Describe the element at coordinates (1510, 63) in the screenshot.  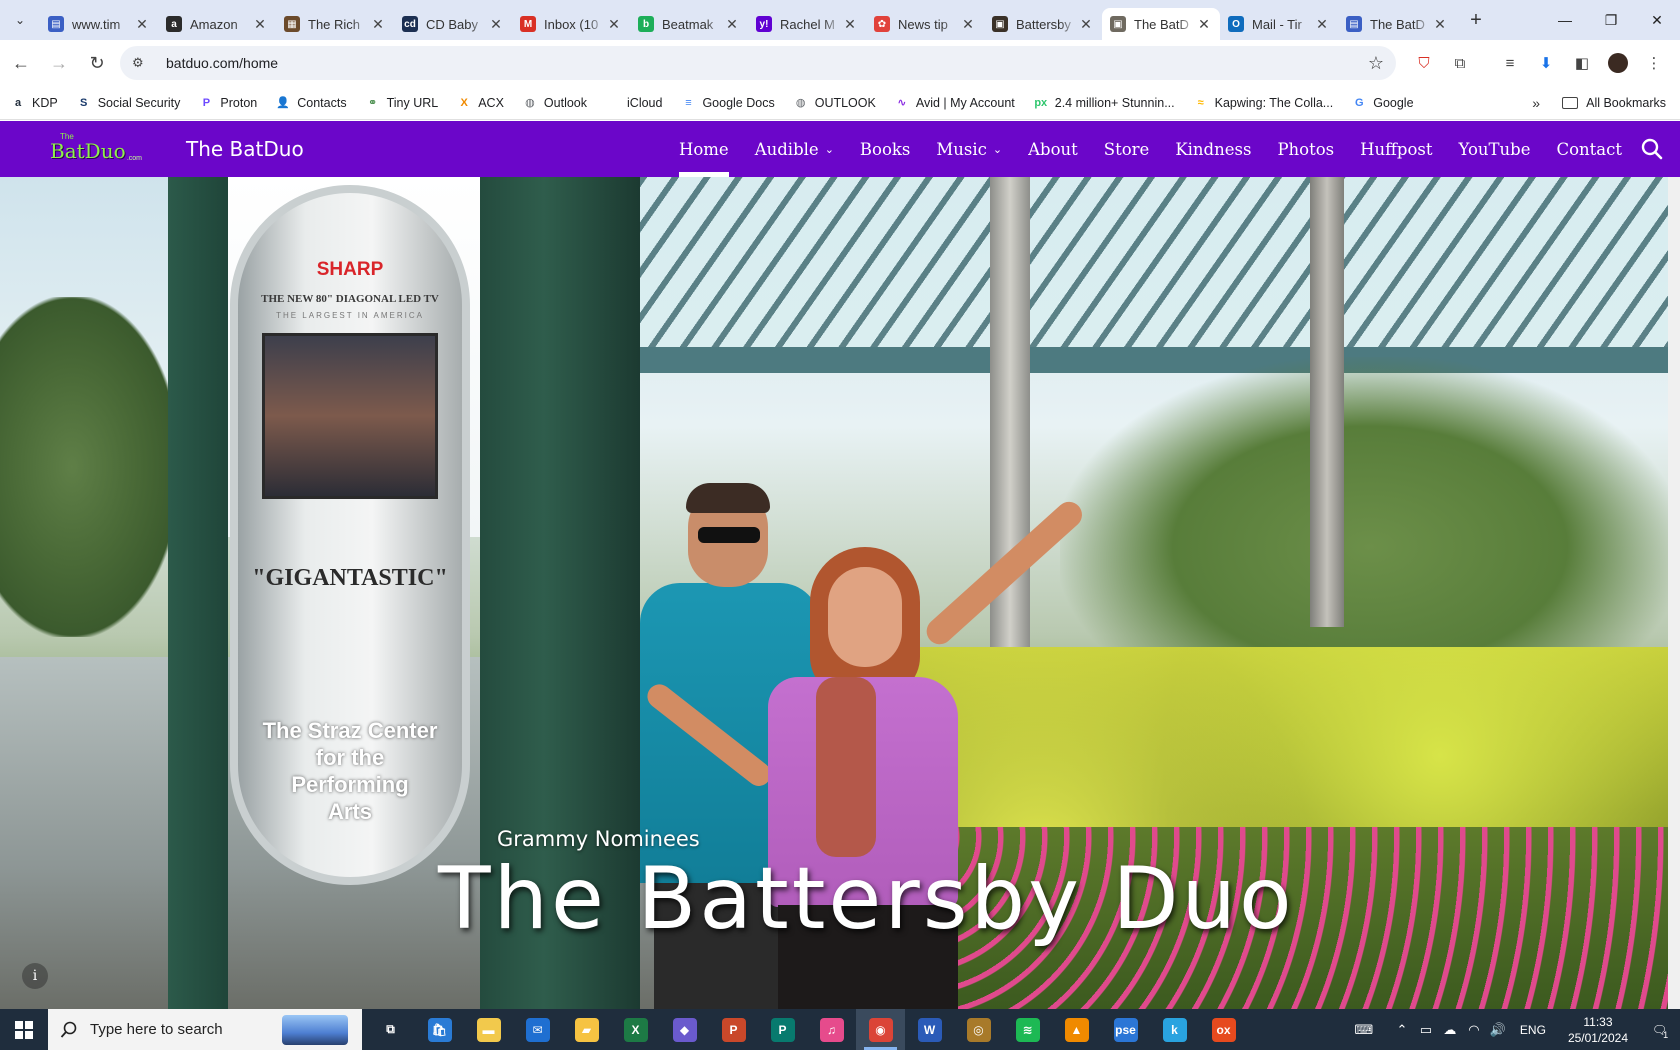
I see `media-control-icon: ≡` at that location.